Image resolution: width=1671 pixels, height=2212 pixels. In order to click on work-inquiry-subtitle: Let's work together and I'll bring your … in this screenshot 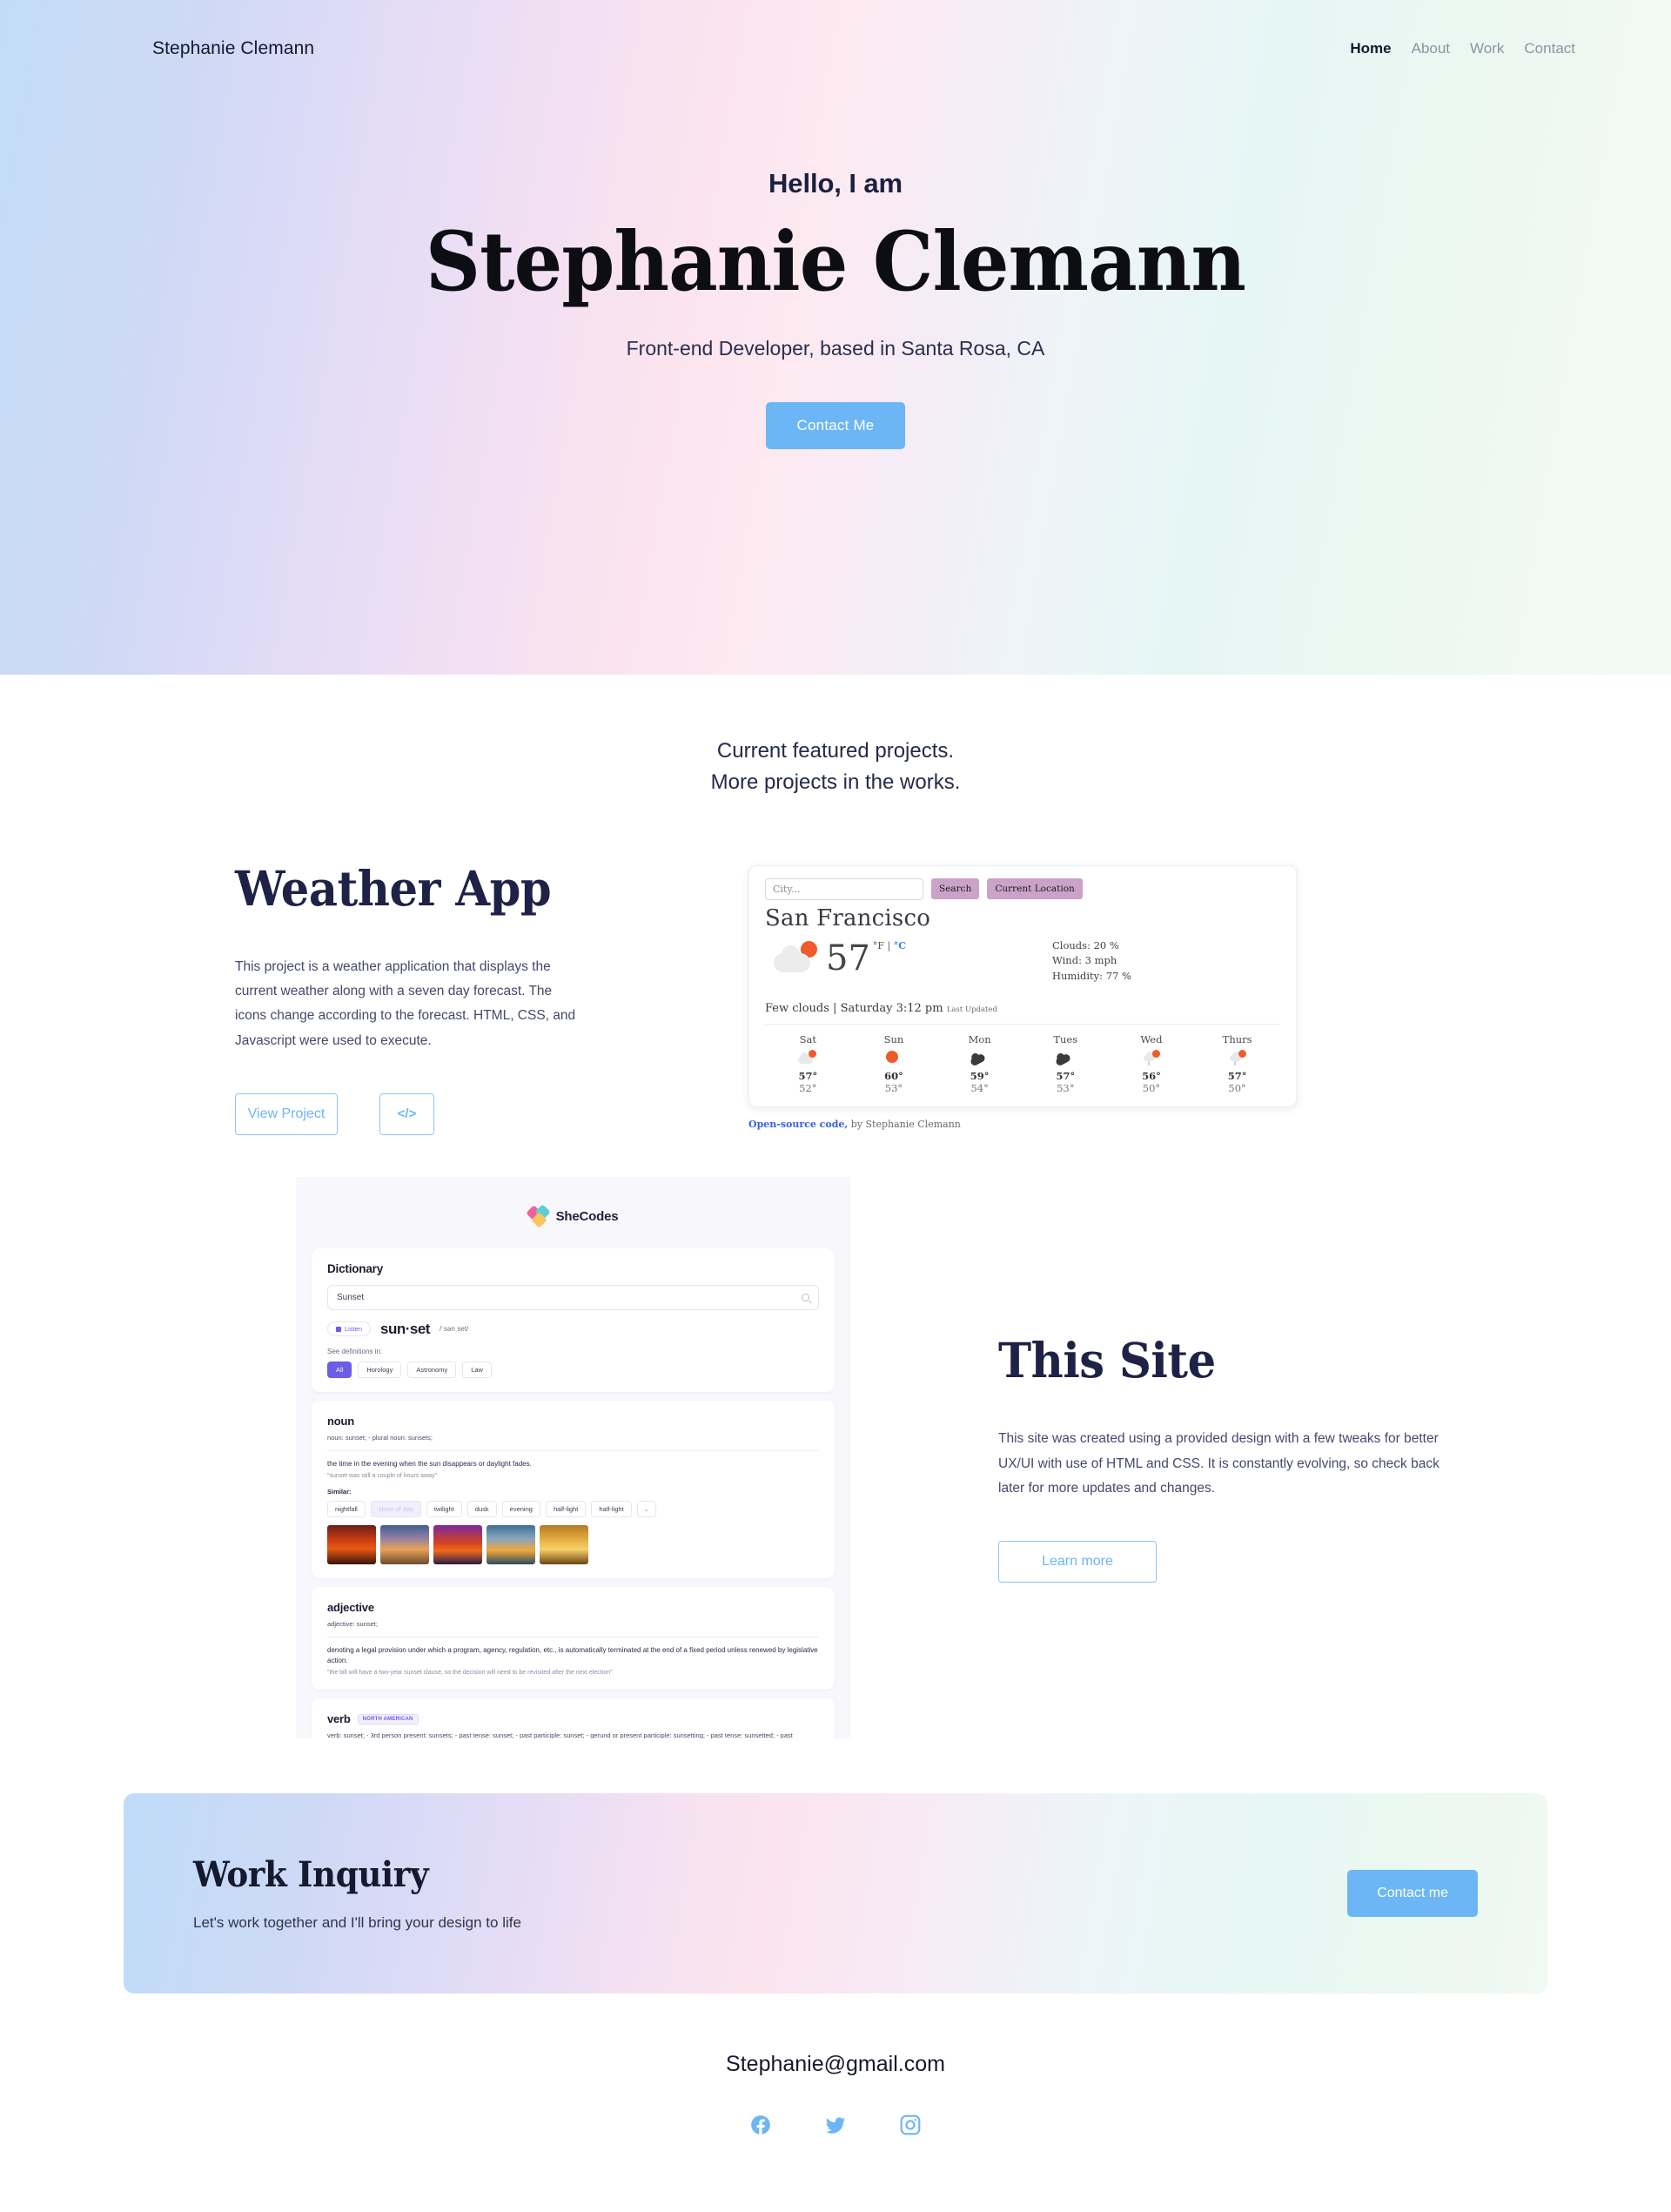, I will do `click(357, 1923)`.